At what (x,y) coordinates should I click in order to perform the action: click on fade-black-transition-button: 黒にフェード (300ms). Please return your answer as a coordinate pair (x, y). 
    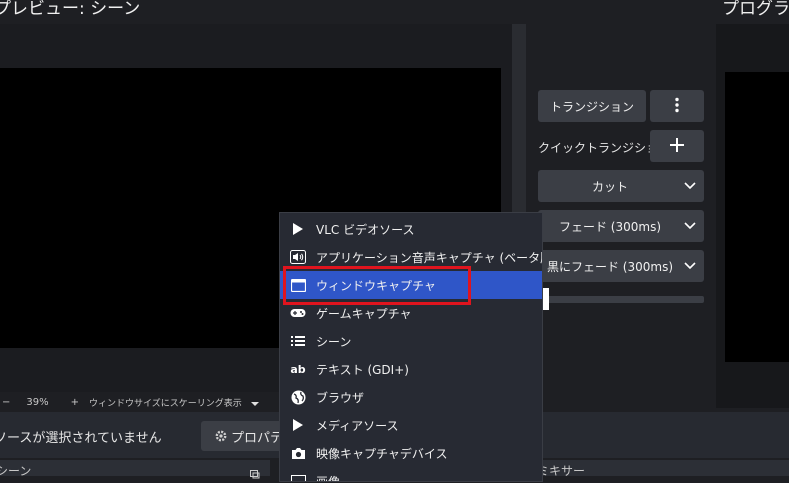
    Looking at the image, I should click on (621, 266).